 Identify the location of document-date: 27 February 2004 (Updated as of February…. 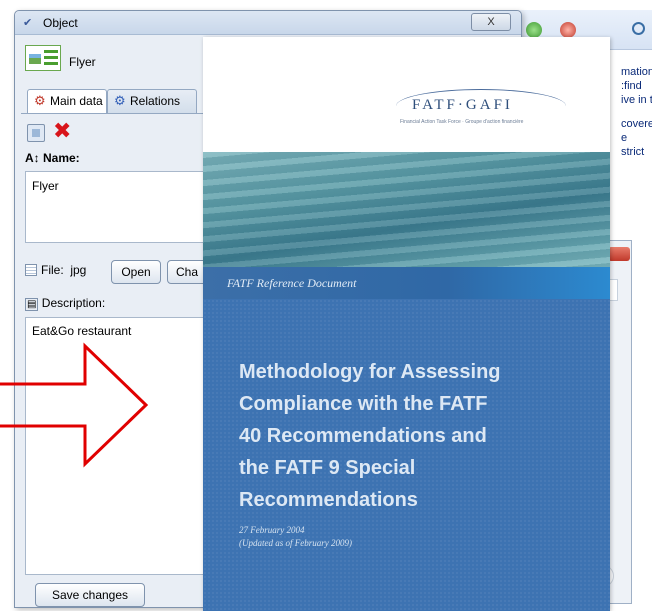
(295, 536).